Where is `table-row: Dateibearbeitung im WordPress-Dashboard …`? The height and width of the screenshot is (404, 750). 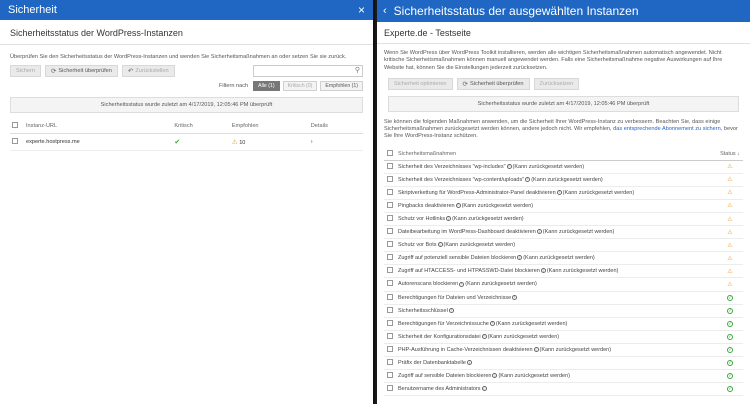 table-row: Dateibearbeitung im WordPress-Dashboard … is located at coordinates (563, 233).